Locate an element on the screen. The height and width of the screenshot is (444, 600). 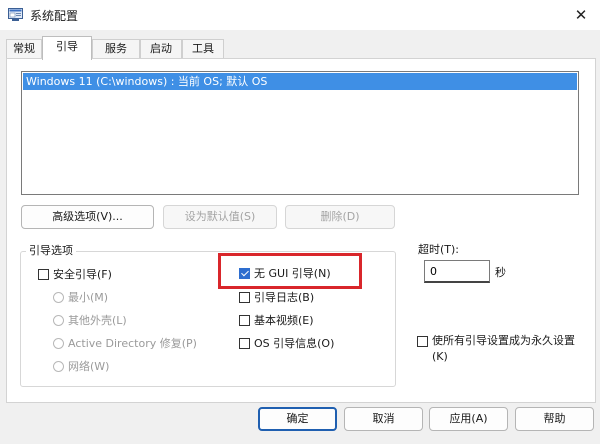
tab-general: 常规 is located at coordinates (24, 49).